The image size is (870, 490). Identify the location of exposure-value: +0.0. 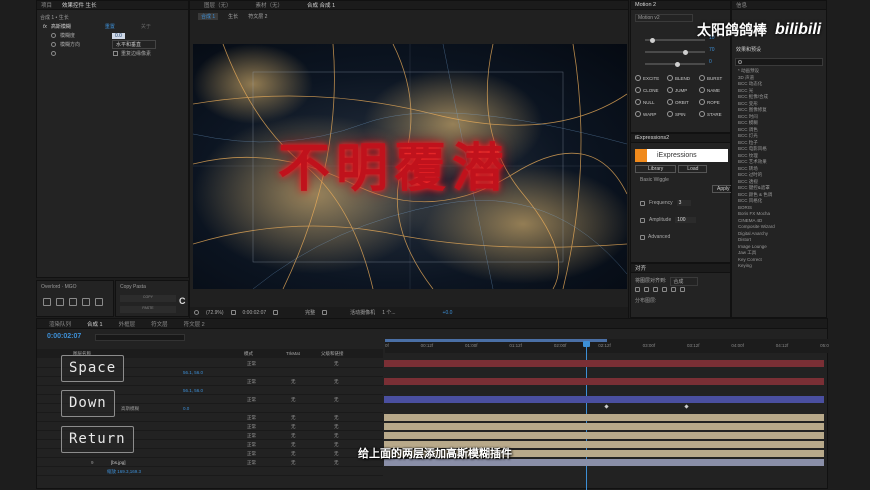
(448, 313).